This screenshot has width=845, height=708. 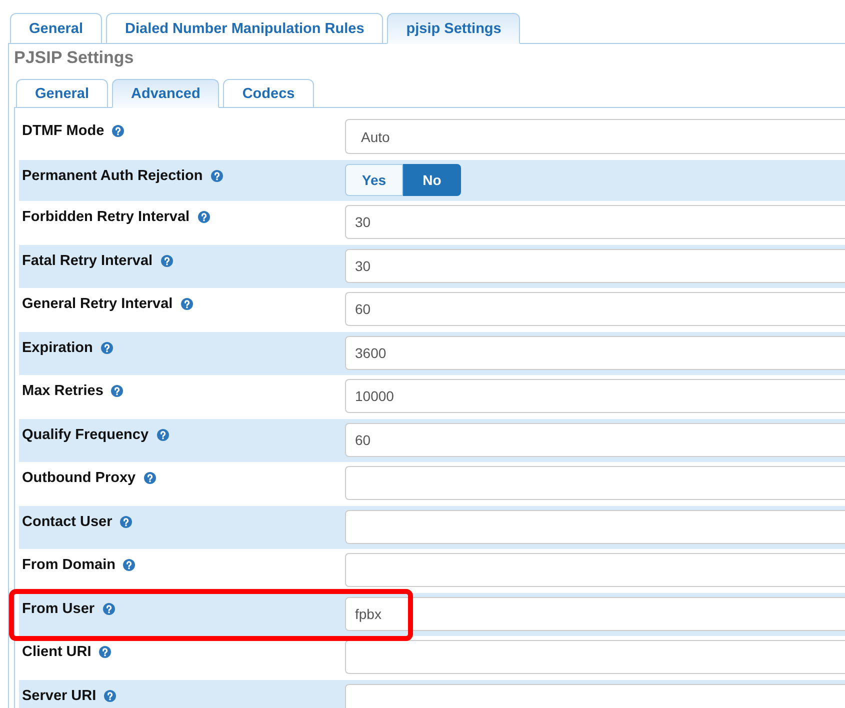 I want to click on text-input: fpbx, so click(x=595, y=613).